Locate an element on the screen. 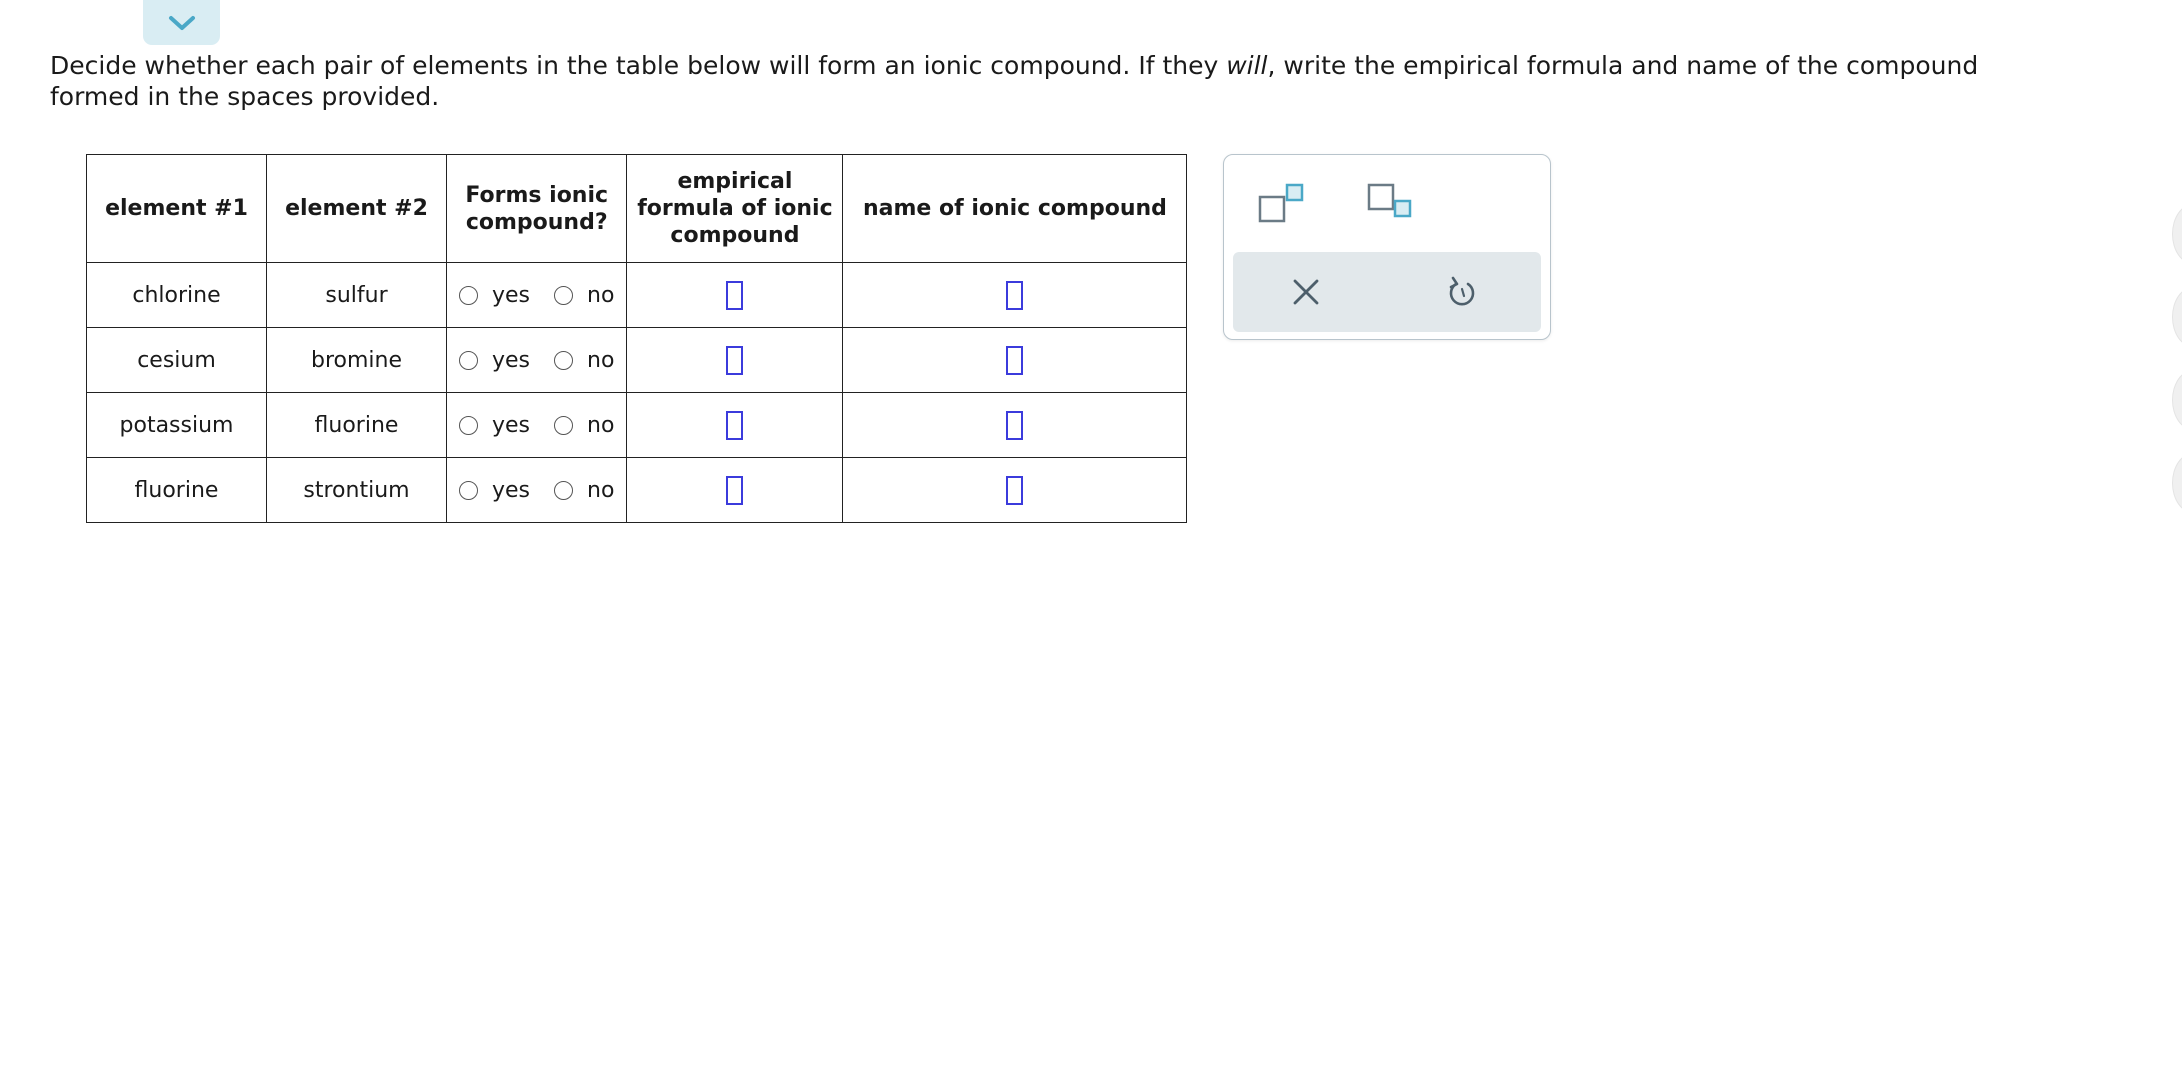 This screenshot has height=1082, width=2182. subscript-button is located at coordinates (1391, 205).